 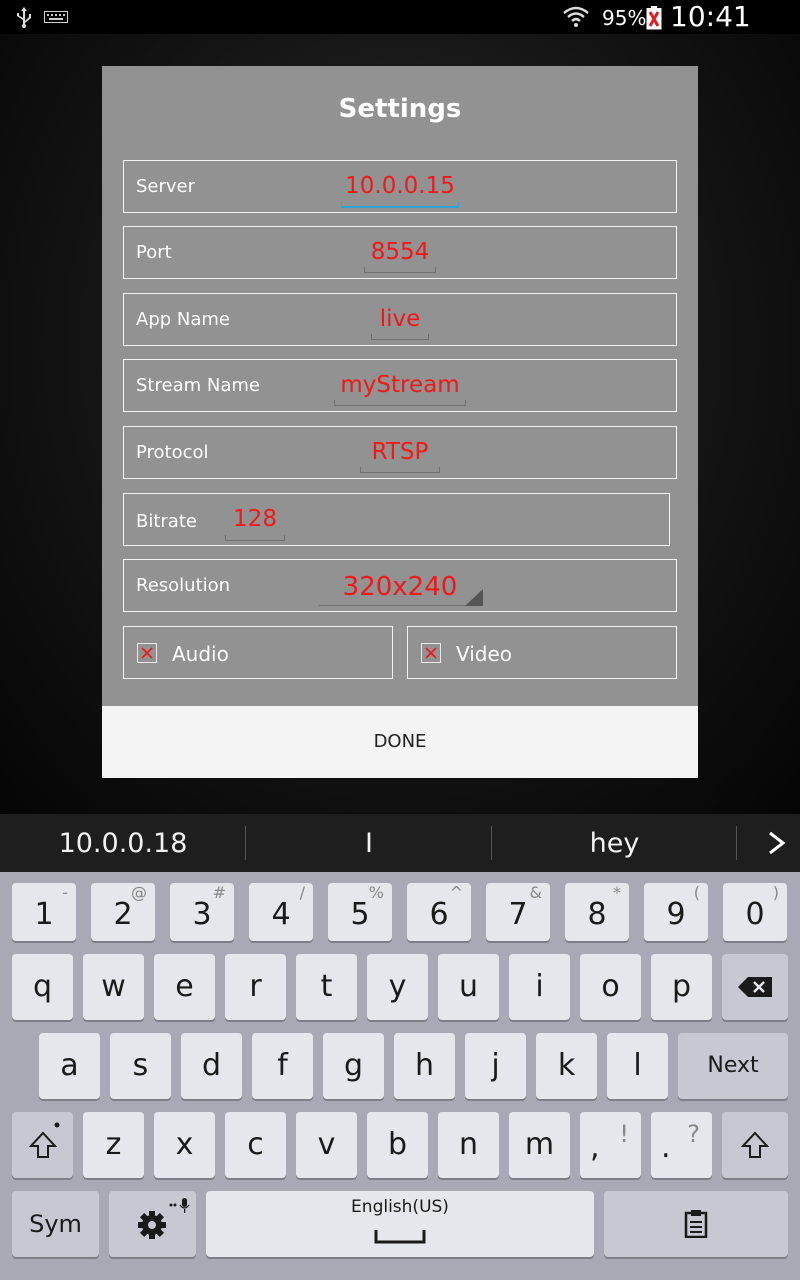 I want to click on protocol-row: Protocol RTSP, so click(x=400, y=452).